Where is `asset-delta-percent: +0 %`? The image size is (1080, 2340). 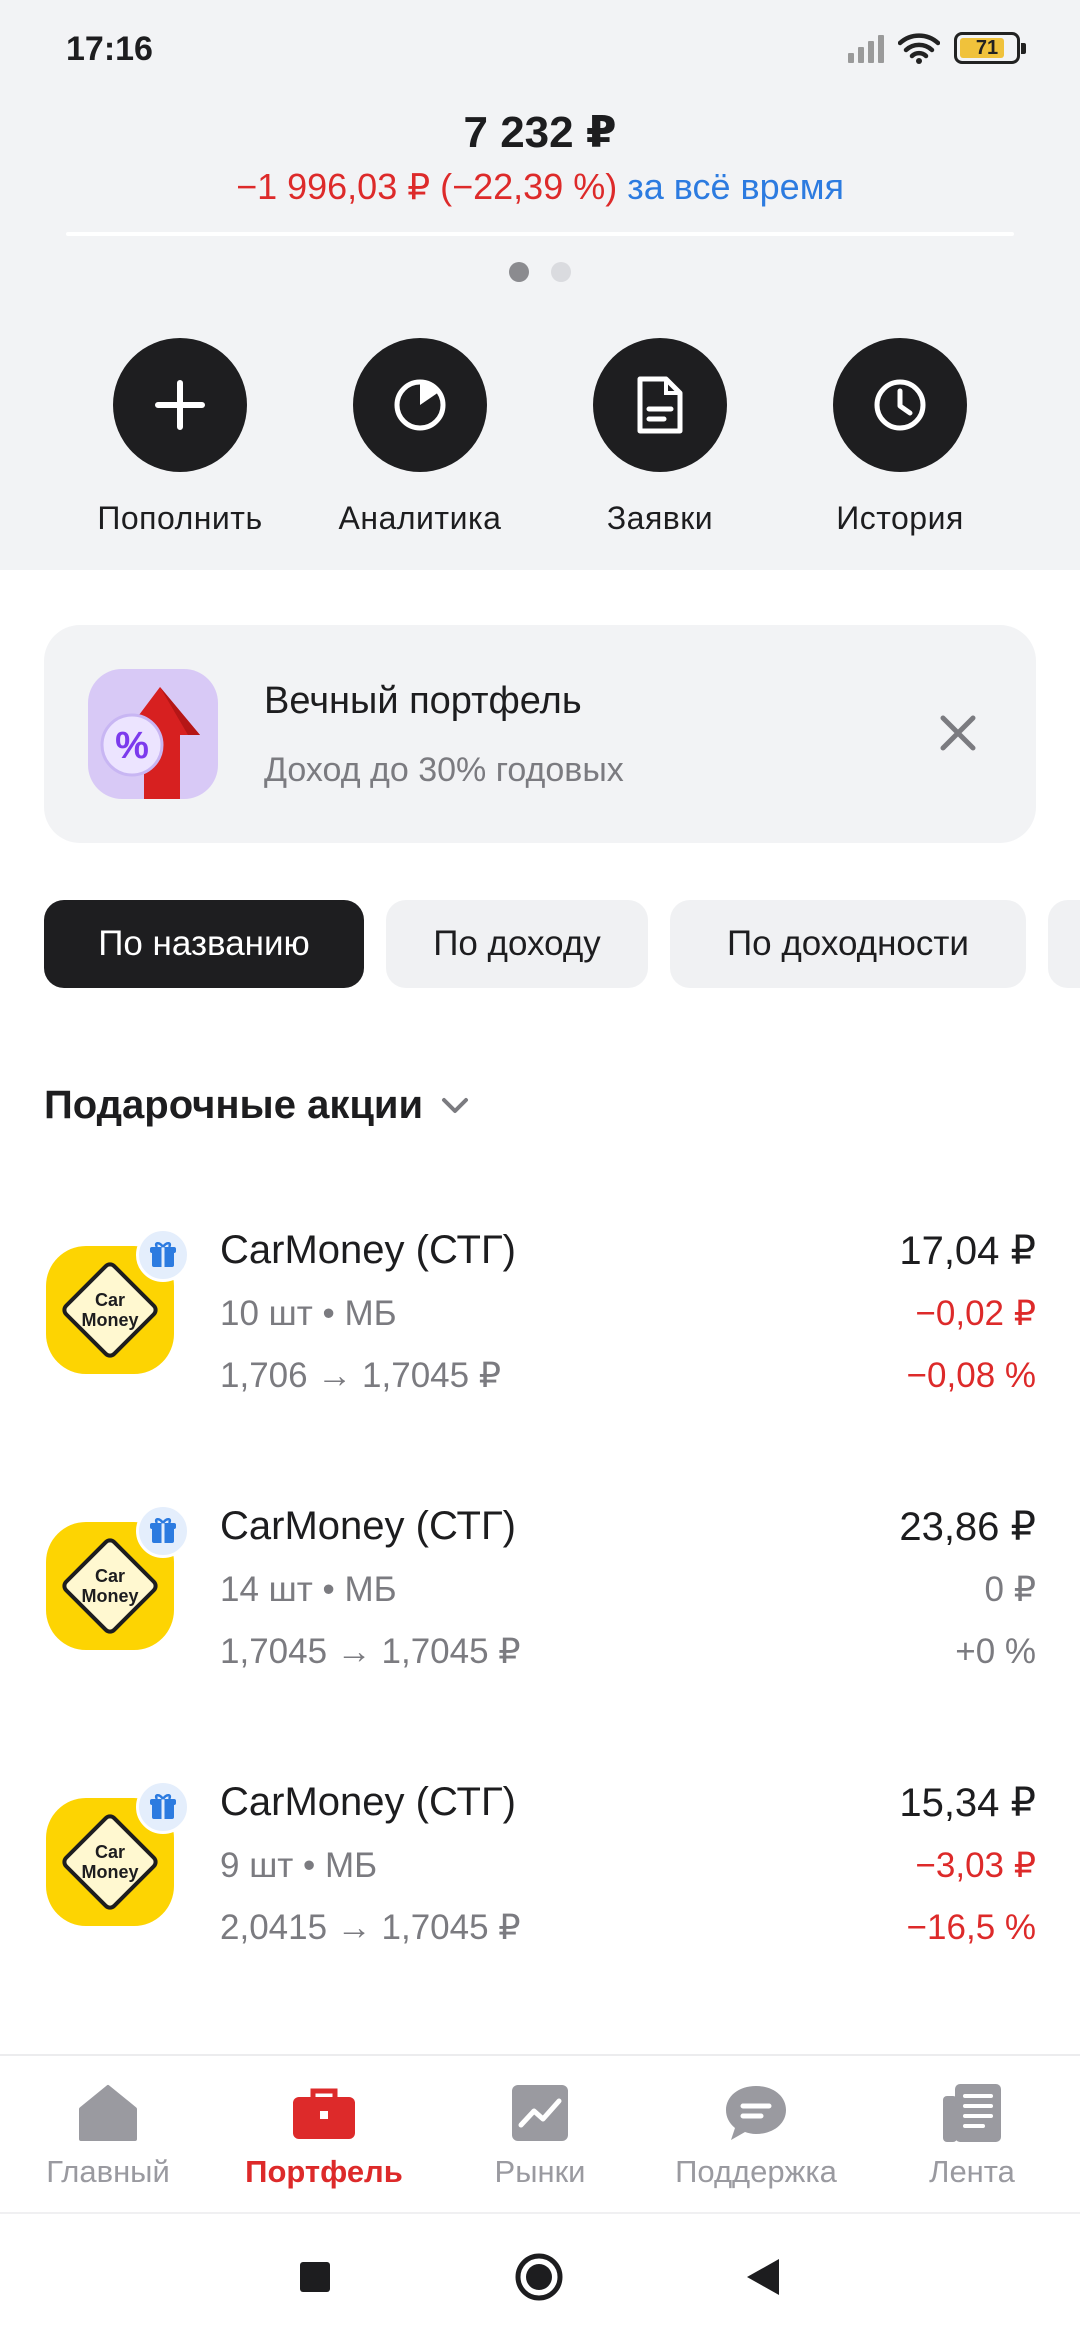
asset-delta-percent: +0 % is located at coordinates (995, 1651).